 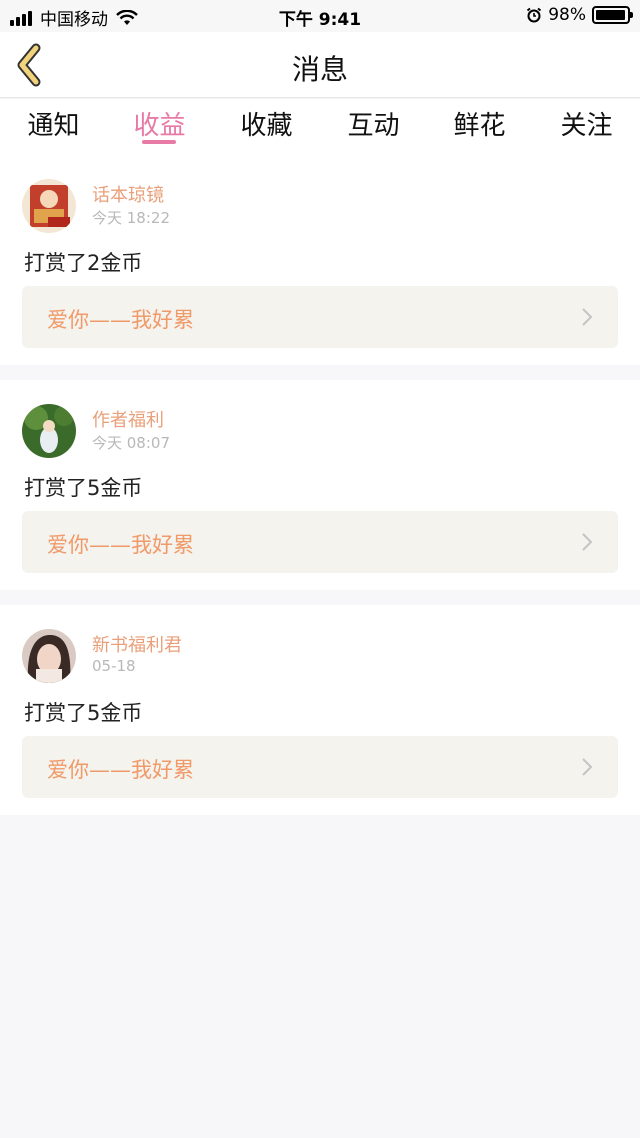 I want to click on message-time: 今天 08:07, so click(x=131, y=443).